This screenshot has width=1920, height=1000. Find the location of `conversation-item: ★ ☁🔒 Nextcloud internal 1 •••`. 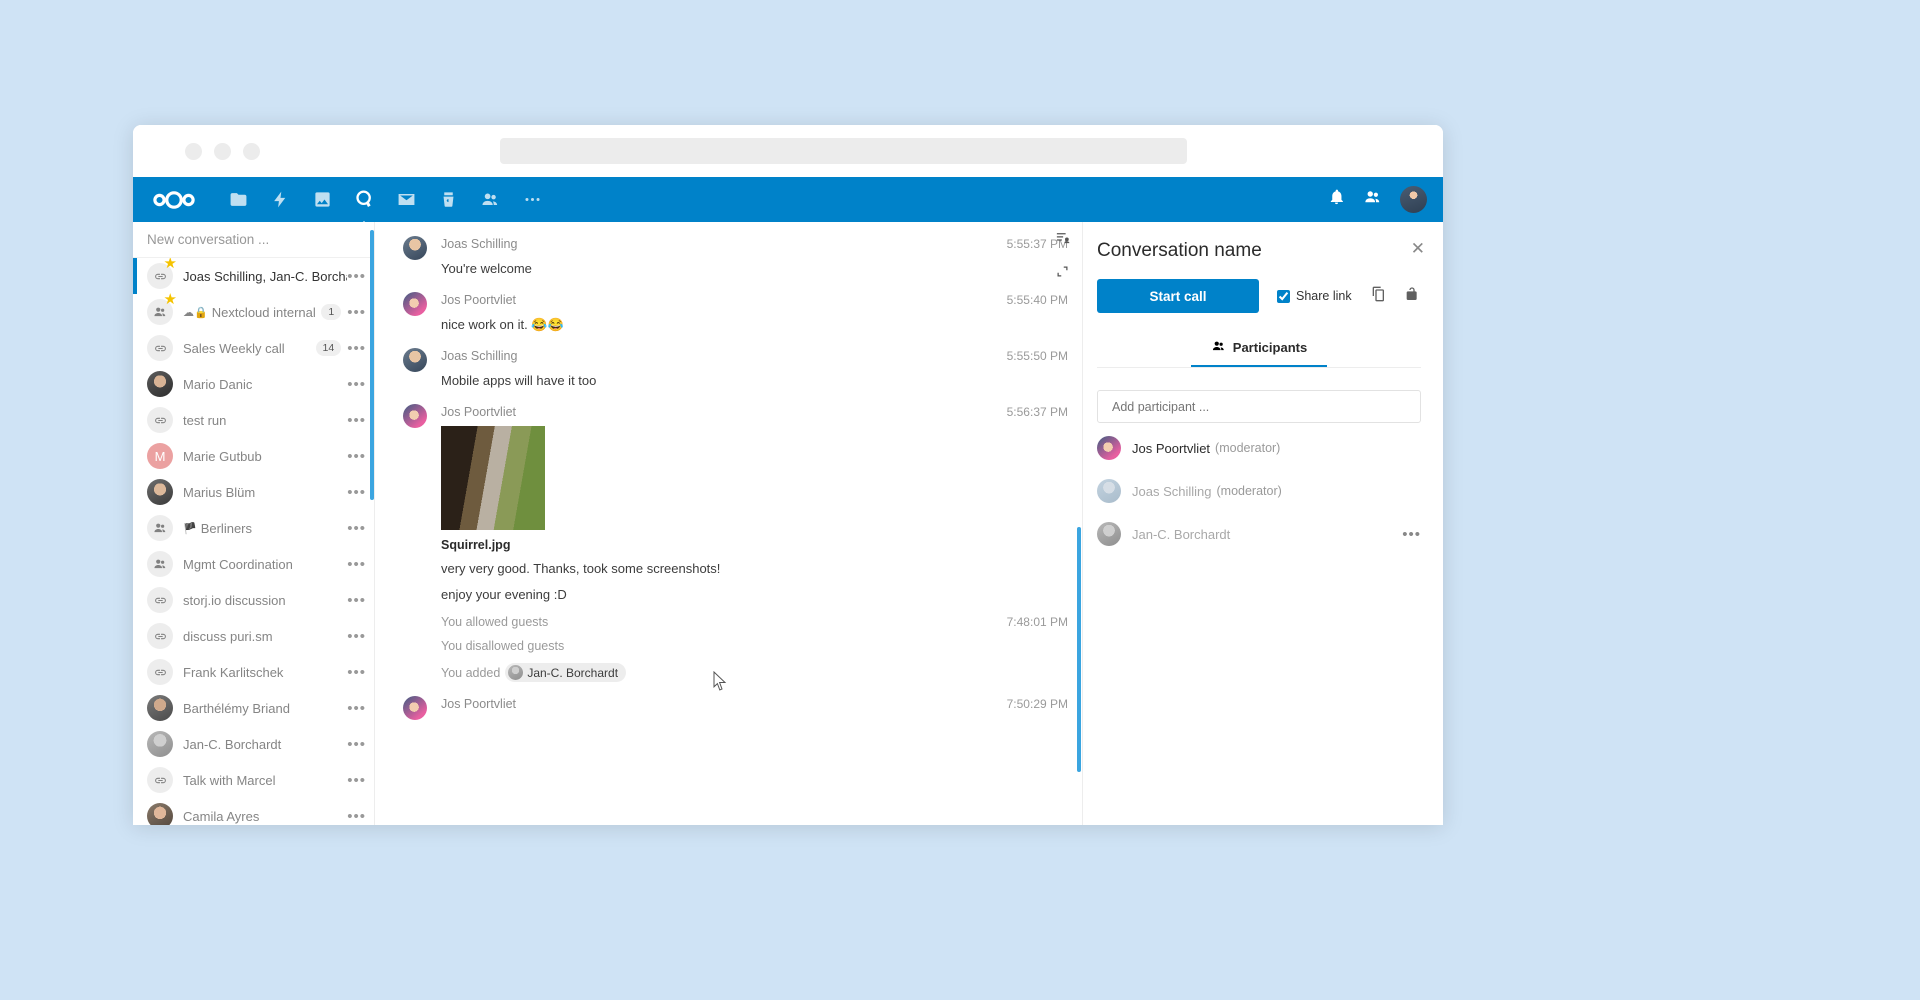

conversation-item: ★ ☁🔒 Nextcloud internal 1 ••• is located at coordinates (253, 311).